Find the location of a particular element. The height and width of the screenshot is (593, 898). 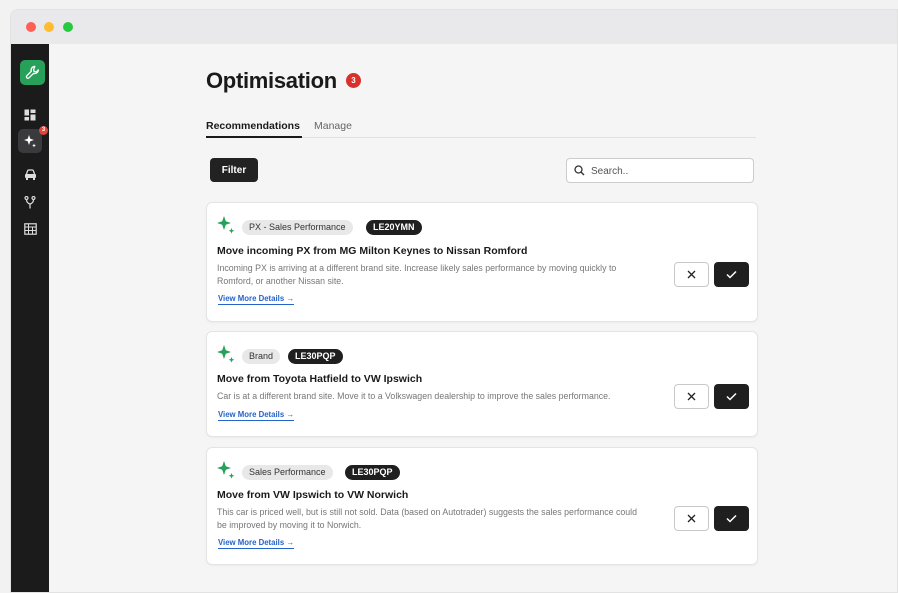

filter-button: Filter is located at coordinates (234, 170).